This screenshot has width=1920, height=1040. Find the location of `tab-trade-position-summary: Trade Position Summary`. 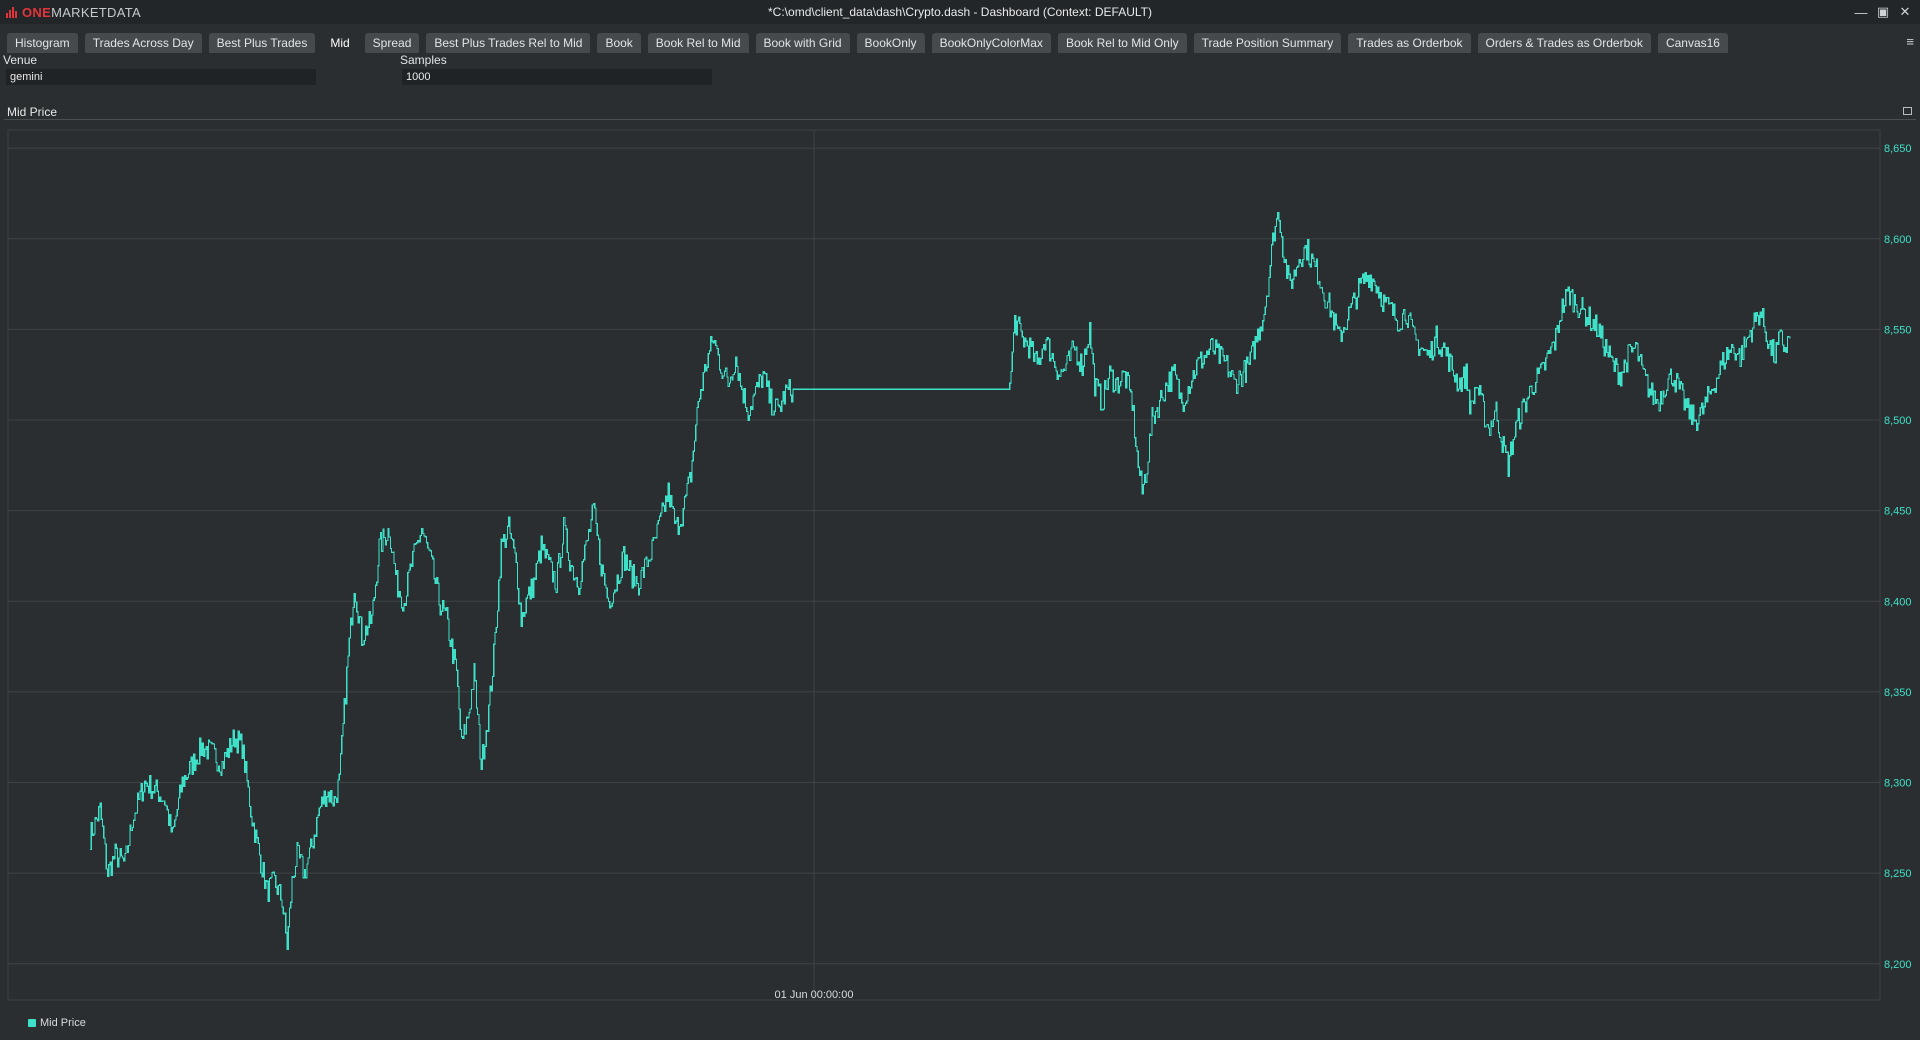

tab-trade-position-summary: Trade Position Summary is located at coordinates (1267, 43).